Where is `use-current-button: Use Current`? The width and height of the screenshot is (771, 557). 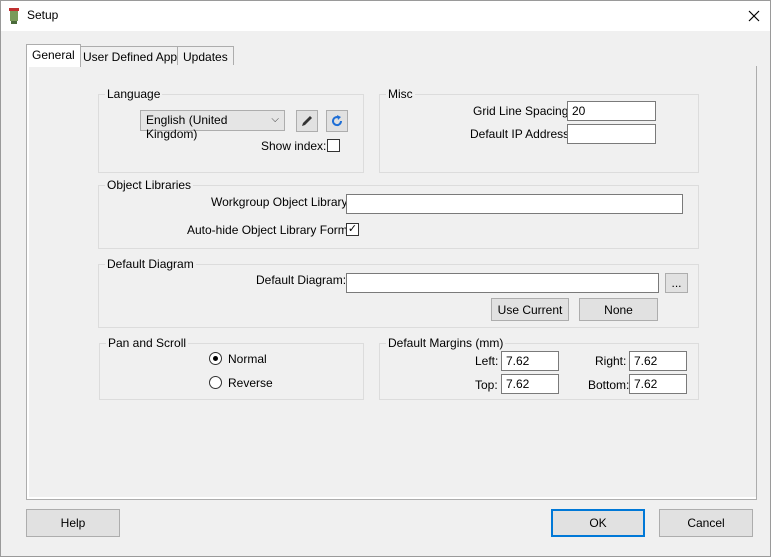
use-current-button: Use Current is located at coordinates (530, 309).